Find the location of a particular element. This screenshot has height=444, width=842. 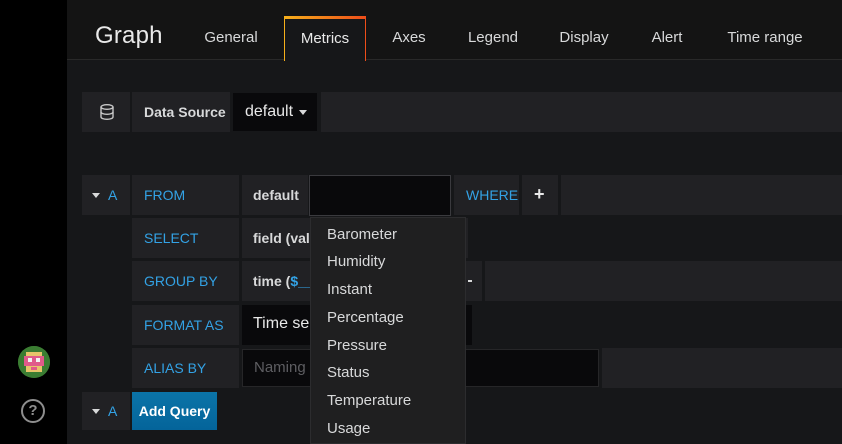

plus-icon: + is located at coordinates (539, 194).